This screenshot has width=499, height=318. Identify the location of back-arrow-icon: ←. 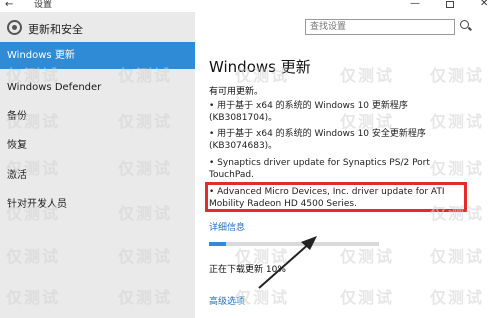
(12, 6).